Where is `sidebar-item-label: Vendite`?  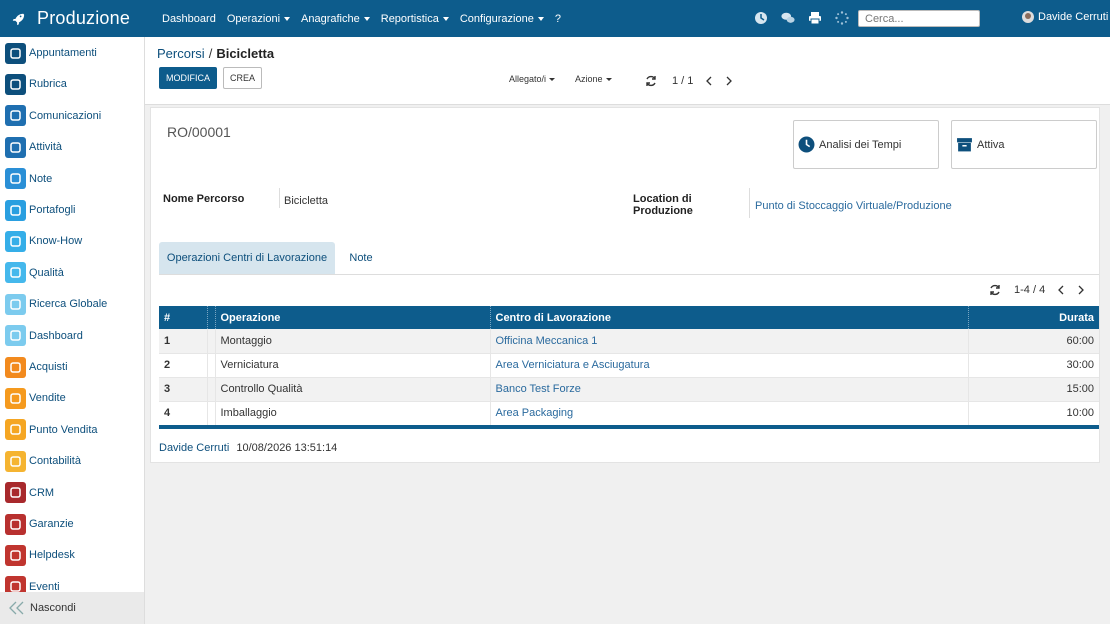 sidebar-item-label: Vendite is located at coordinates (47, 398).